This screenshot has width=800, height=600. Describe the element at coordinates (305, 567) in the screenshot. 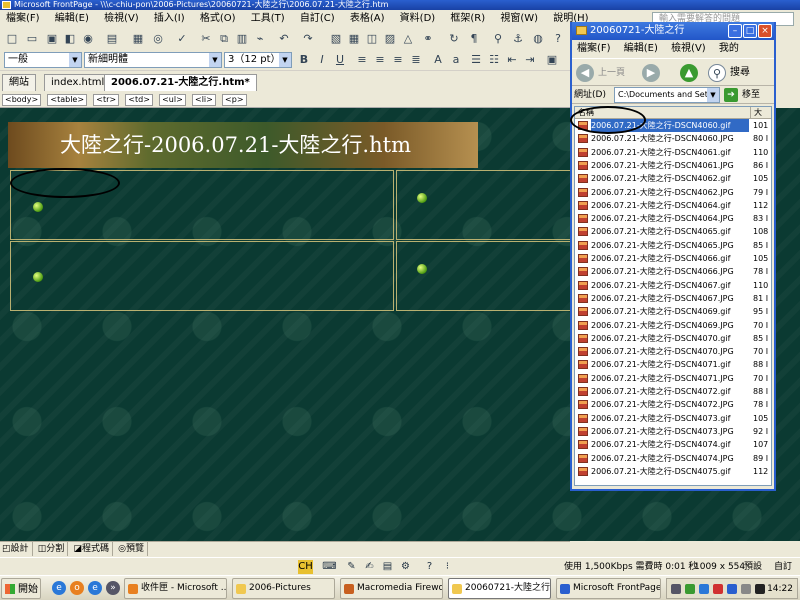

I see `language-icon: CH` at that location.